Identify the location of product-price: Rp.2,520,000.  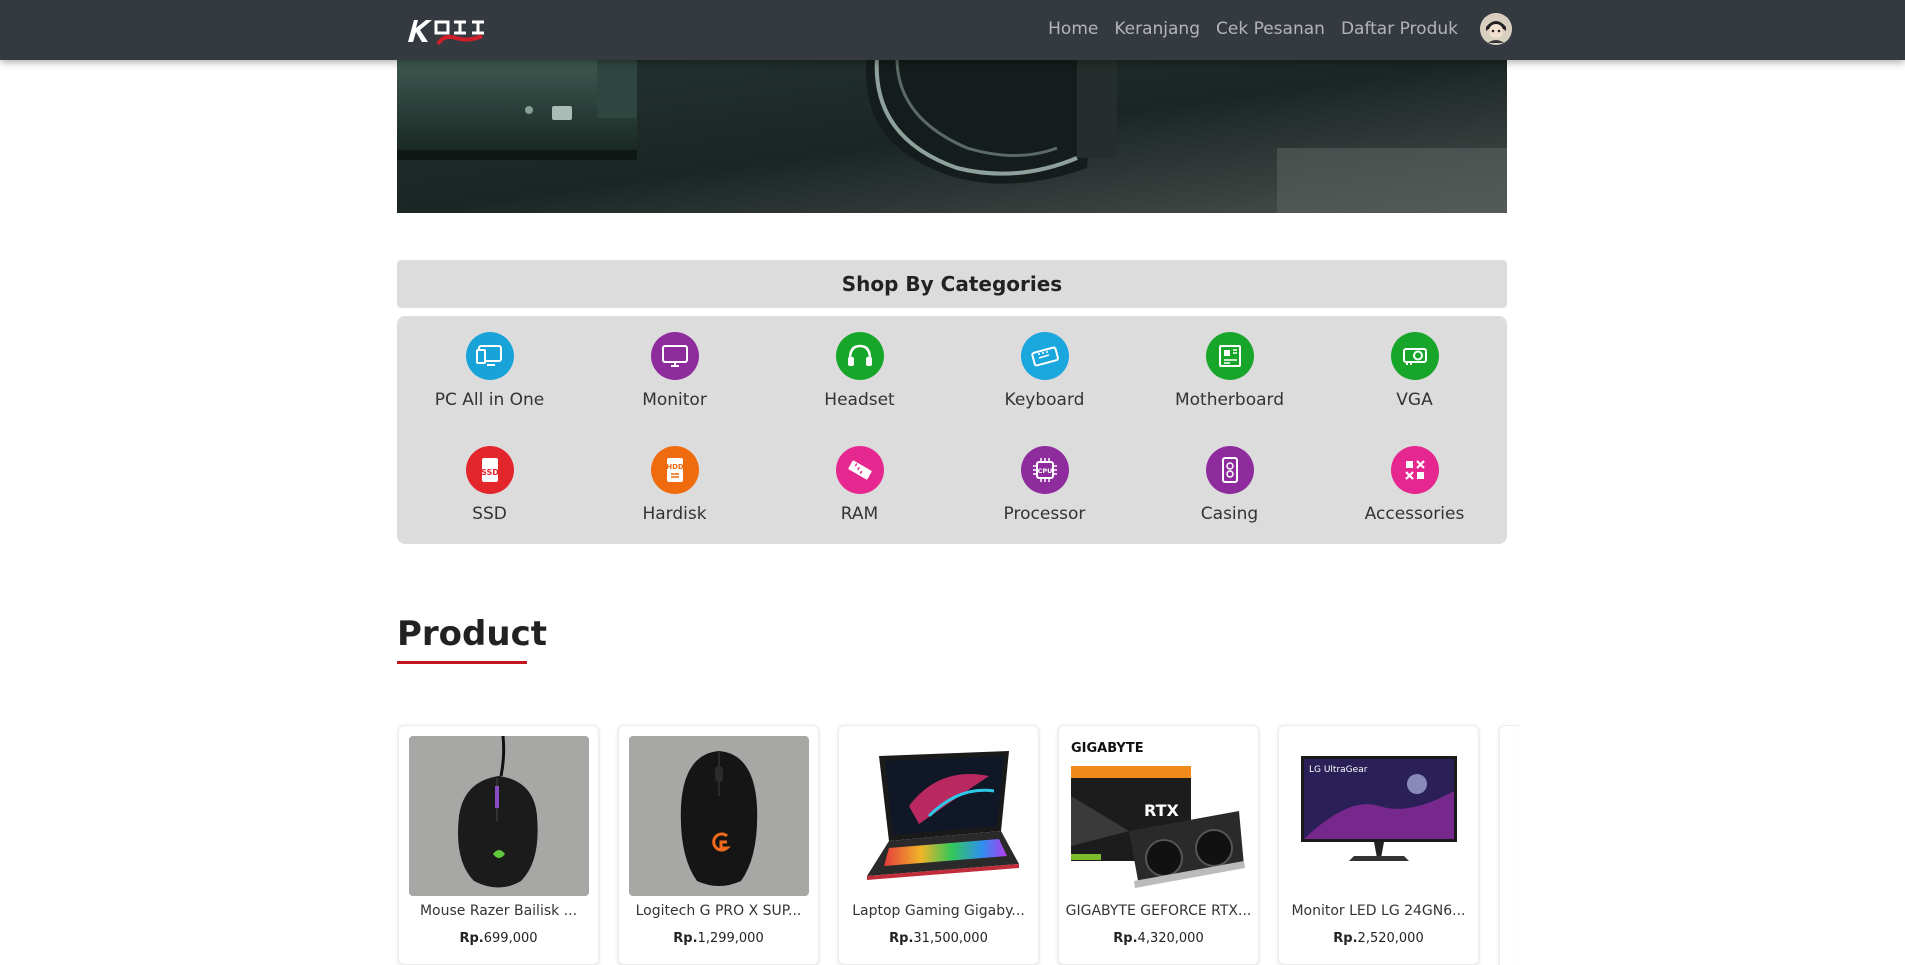
(1378, 938).